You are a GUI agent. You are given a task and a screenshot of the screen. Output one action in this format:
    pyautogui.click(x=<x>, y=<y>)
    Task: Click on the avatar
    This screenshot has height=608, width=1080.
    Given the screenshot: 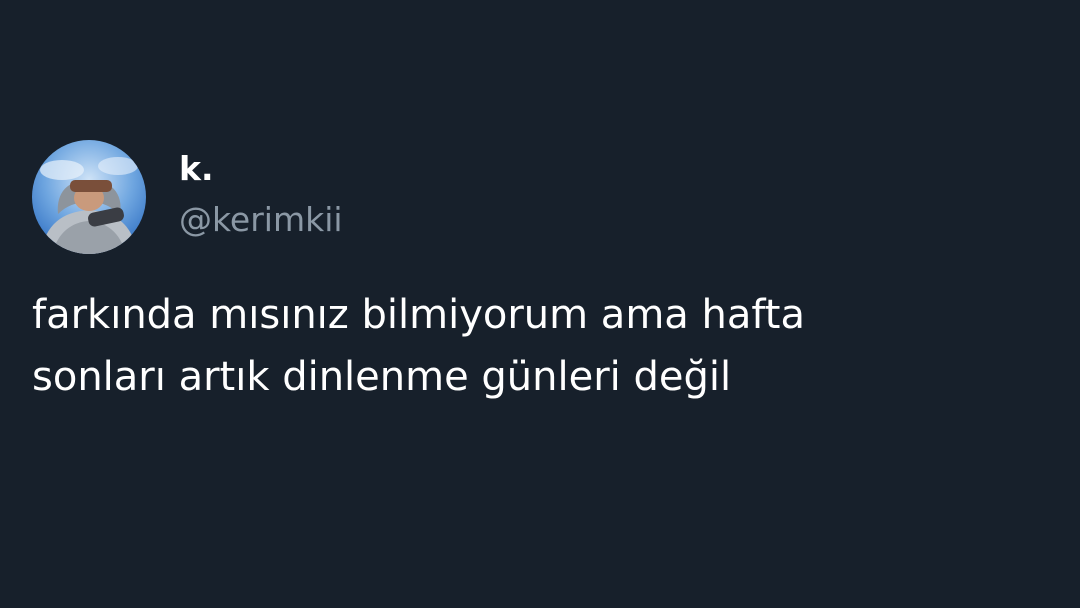 What is the action you would take?
    pyautogui.click(x=89, y=197)
    